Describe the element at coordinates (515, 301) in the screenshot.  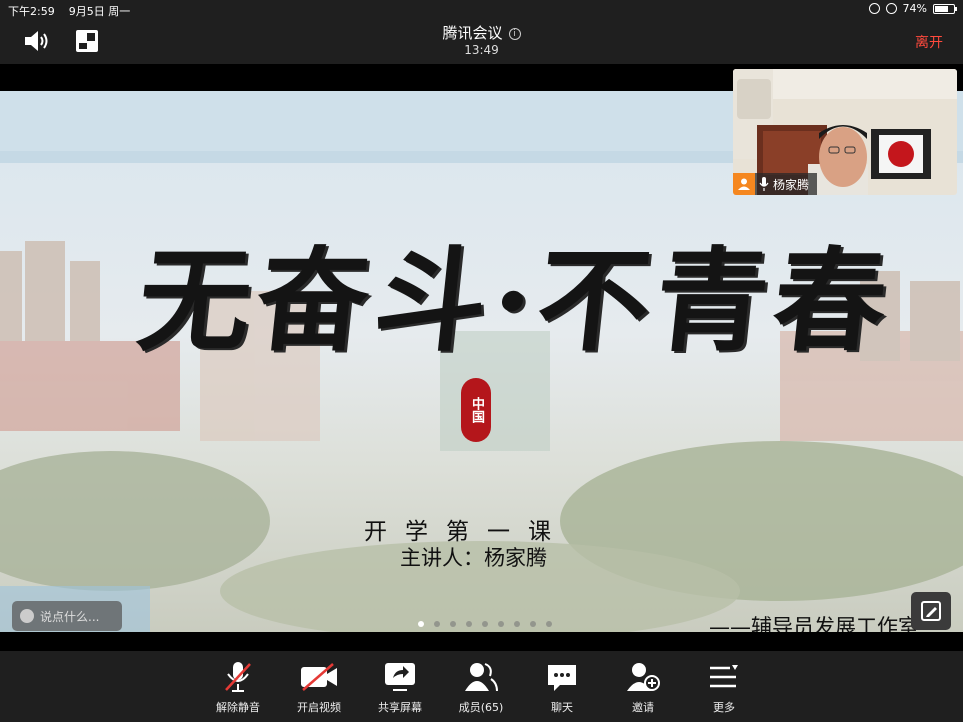
I see `slide-headline: 无奋斗·不青春` at that location.